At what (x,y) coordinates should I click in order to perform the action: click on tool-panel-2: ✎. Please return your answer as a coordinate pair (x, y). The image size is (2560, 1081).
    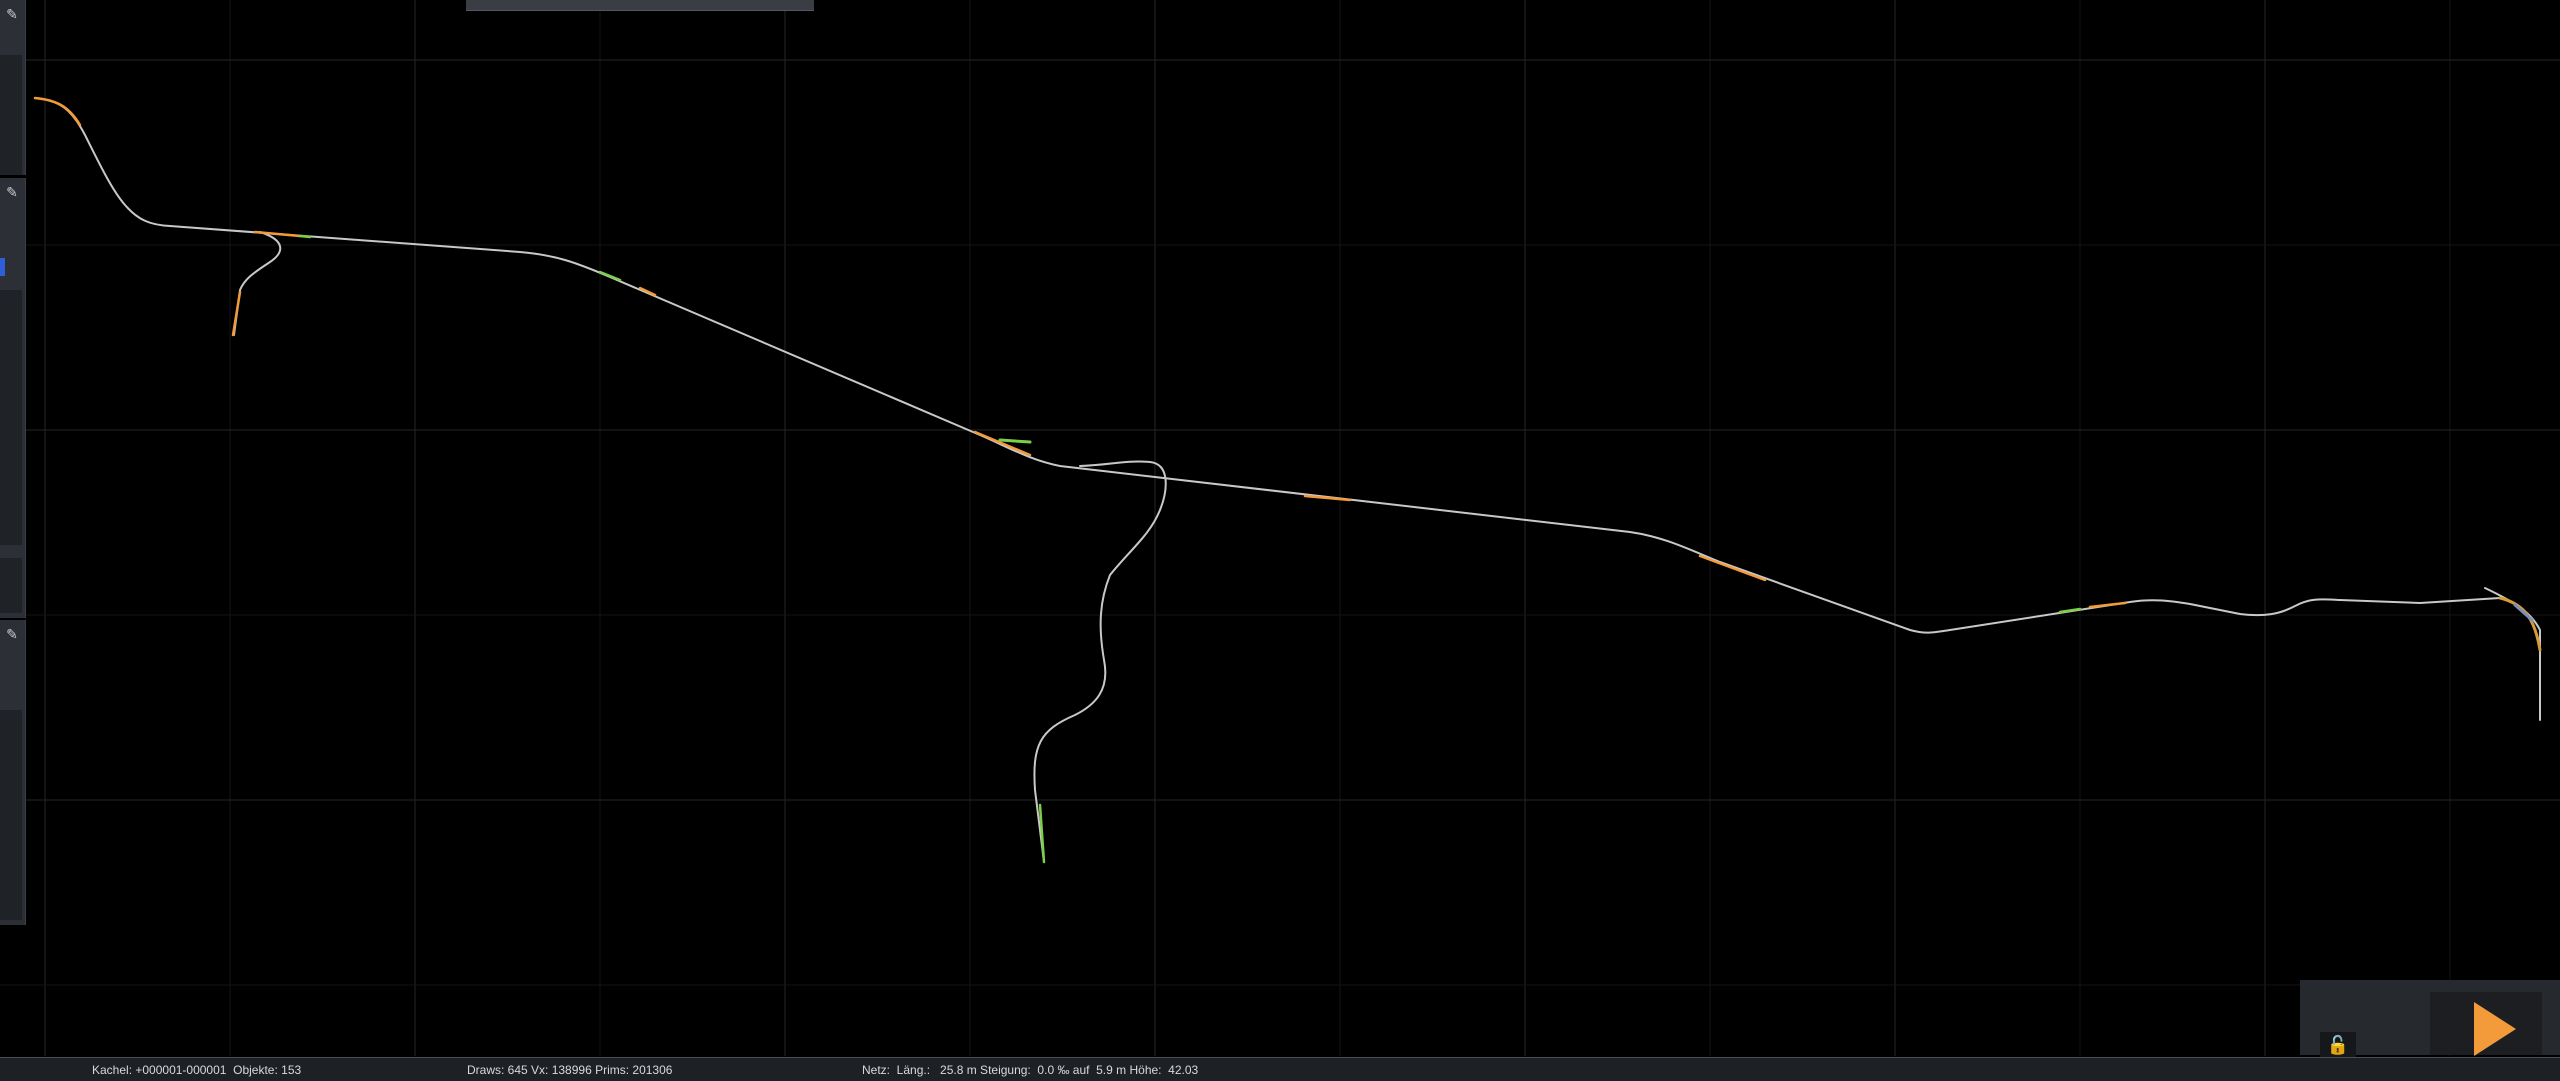
    Looking at the image, I should click on (13, 398).